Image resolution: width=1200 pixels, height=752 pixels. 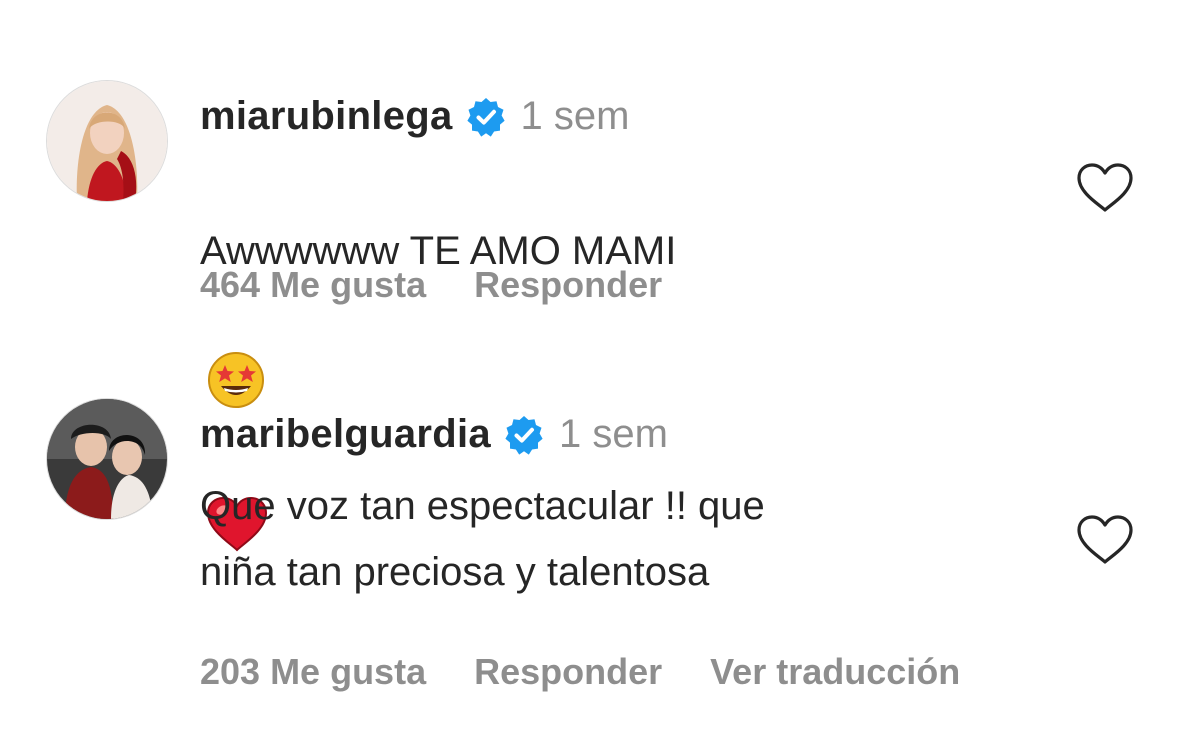 I want to click on comment-header: miarubinlega 1 sem, so click(x=414, y=116).